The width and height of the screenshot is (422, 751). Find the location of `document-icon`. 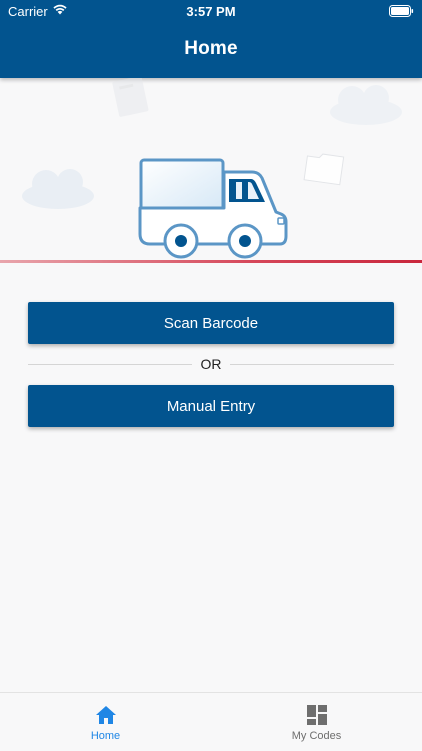

document-icon is located at coordinates (130, 97).